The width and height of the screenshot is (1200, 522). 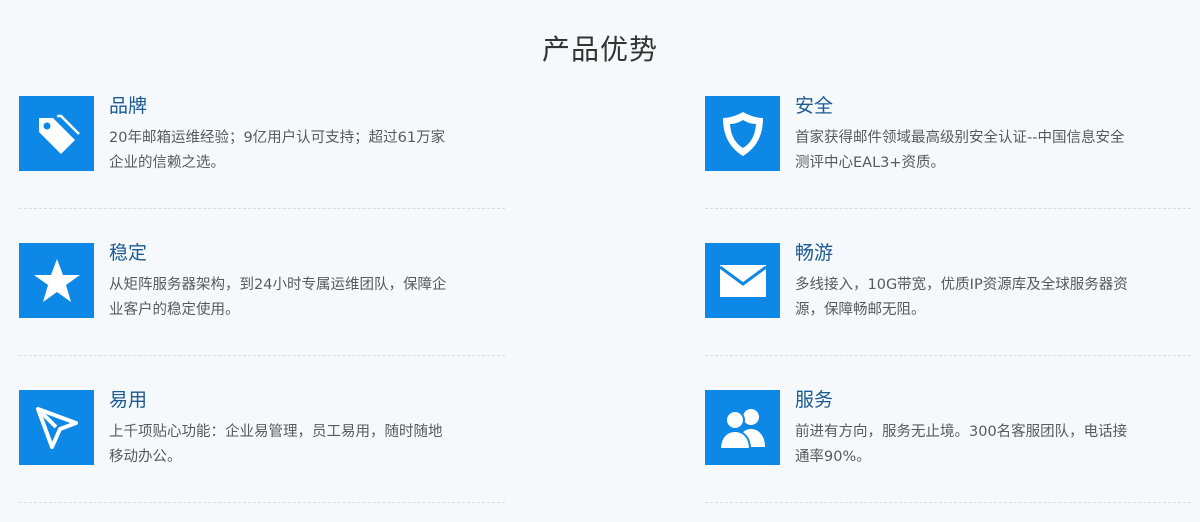 What do you see at coordinates (961, 444) in the screenshot?
I see `feature-description: 前进有方向，服务无止境。300名客服团队，电话接通率90%。` at bounding box center [961, 444].